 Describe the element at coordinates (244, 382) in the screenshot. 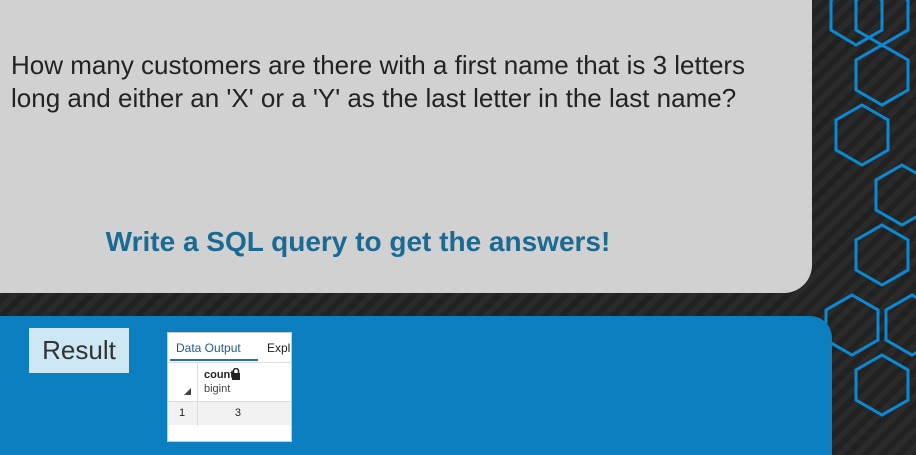

I see `column-header-count: count bigint` at that location.